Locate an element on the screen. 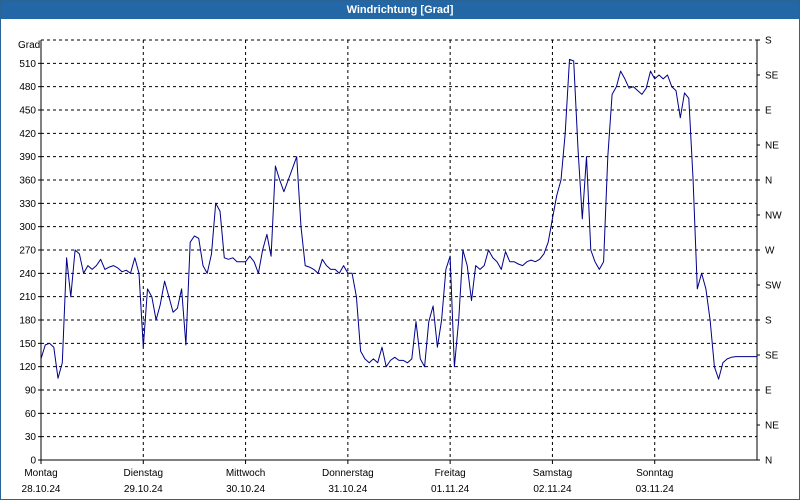 This screenshot has width=800, height=500. y-tick-label: 360 is located at coordinates (27, 181).